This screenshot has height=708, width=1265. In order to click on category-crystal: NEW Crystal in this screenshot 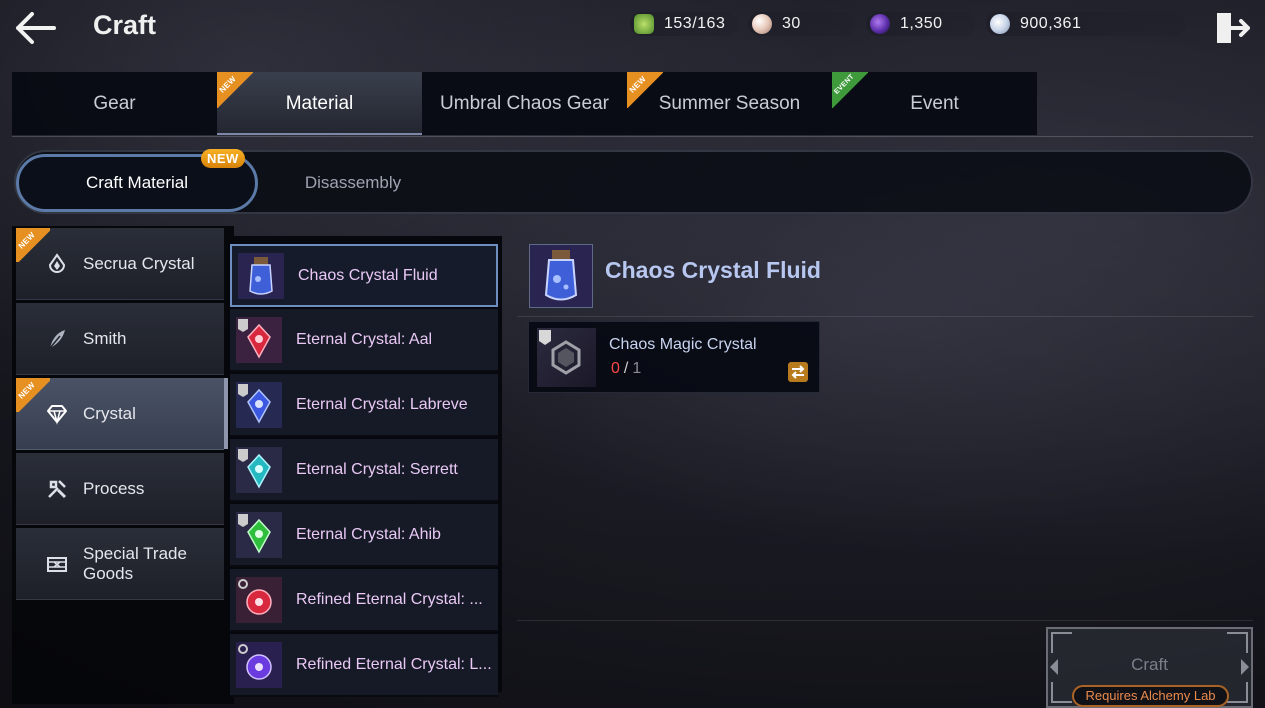, I will do `click(122, 414)`.